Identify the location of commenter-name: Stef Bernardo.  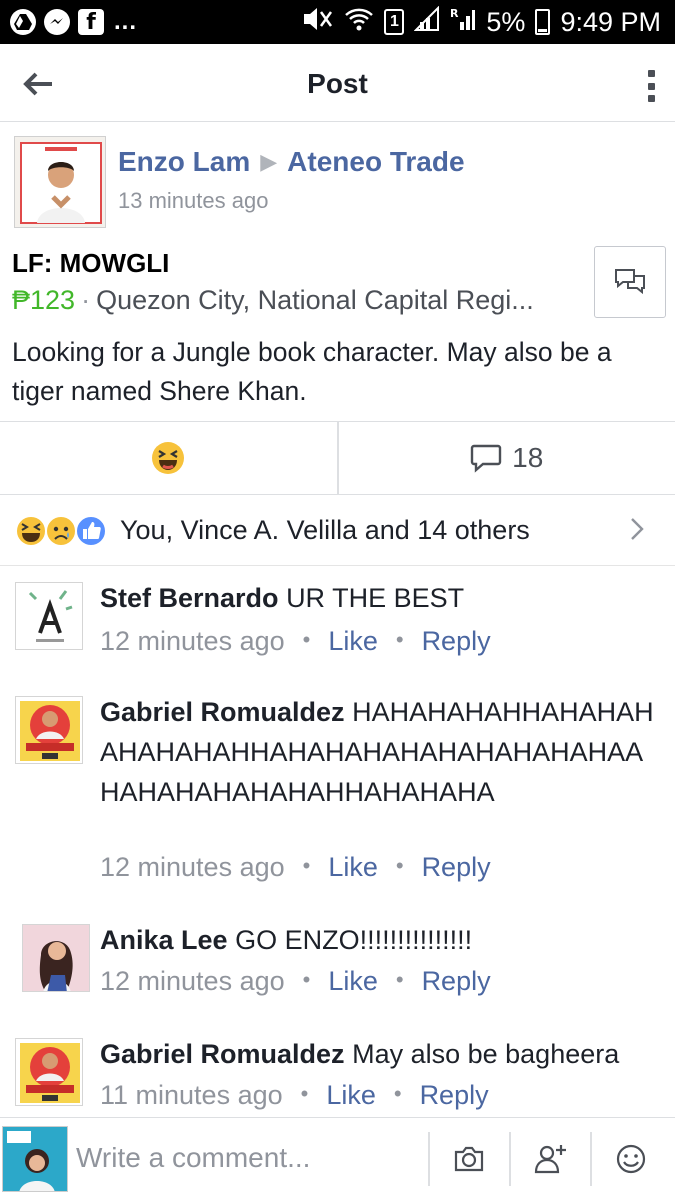
(189, 598).